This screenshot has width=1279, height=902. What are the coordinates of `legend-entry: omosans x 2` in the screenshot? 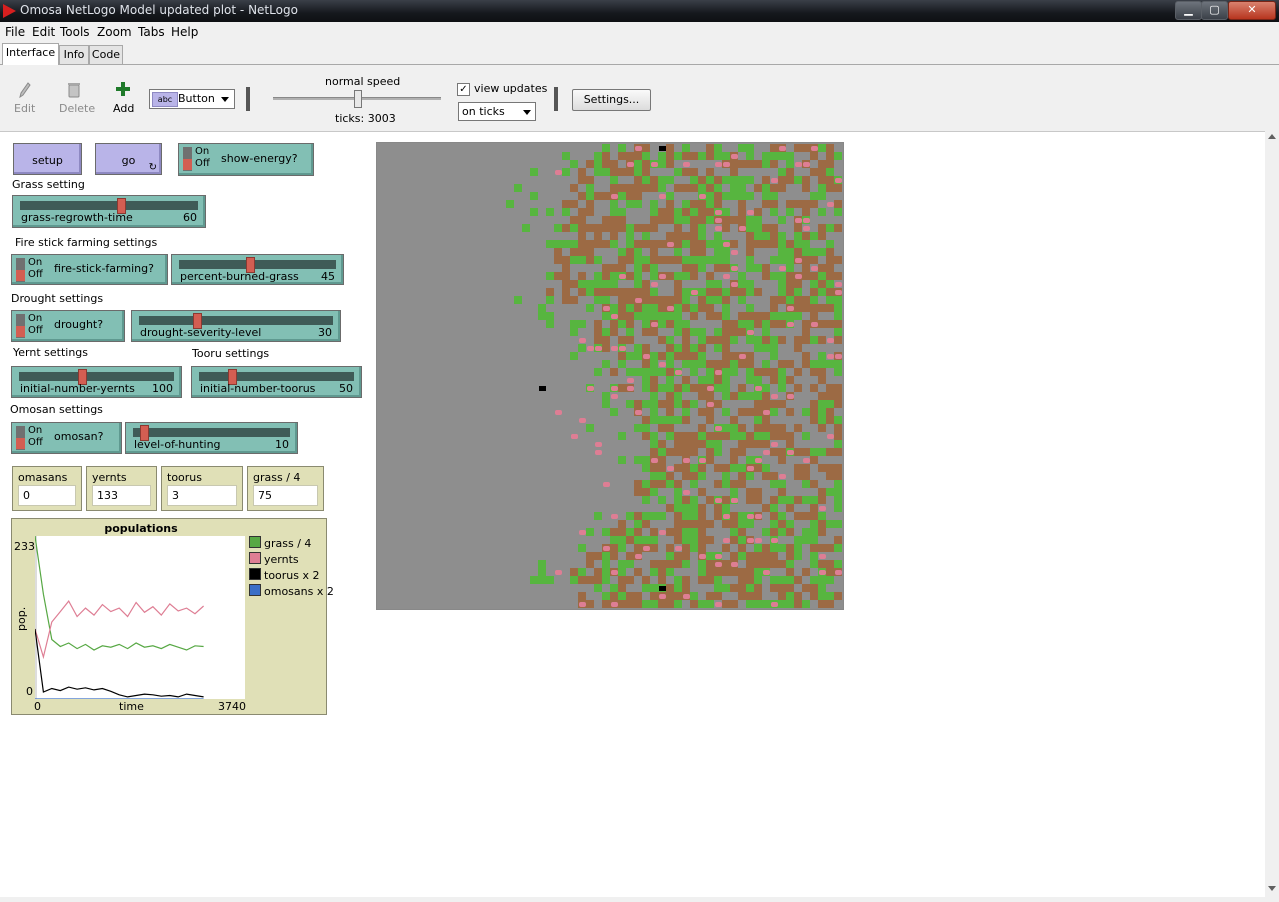 It's located at (291, 591).